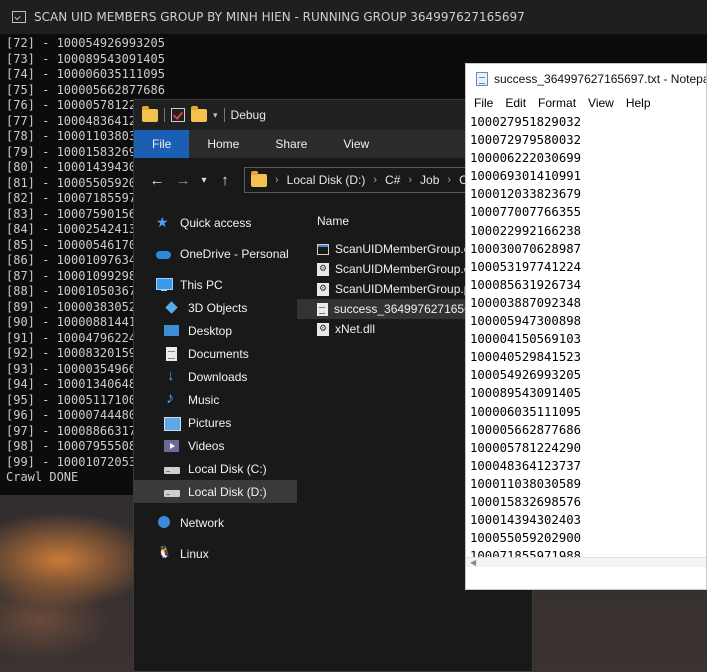 The width and height of the screenshot is (707, 672). I want to click on notepad-titlebar: success_364997627165697.txt - Notepad, so click(586, 78).